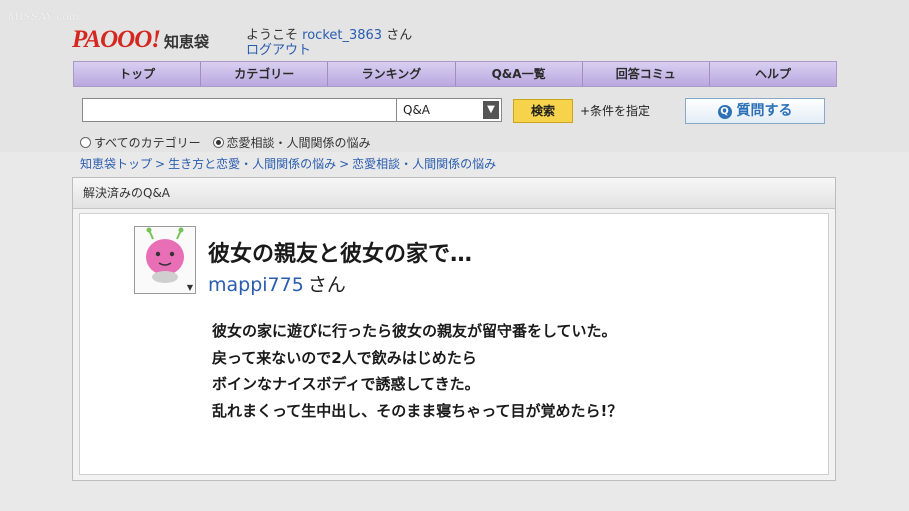 This screenshot has height=511, width=909. Describe the element at coordinates (543, 111) in the screenshot. I see `search-button: 検索` at that location.